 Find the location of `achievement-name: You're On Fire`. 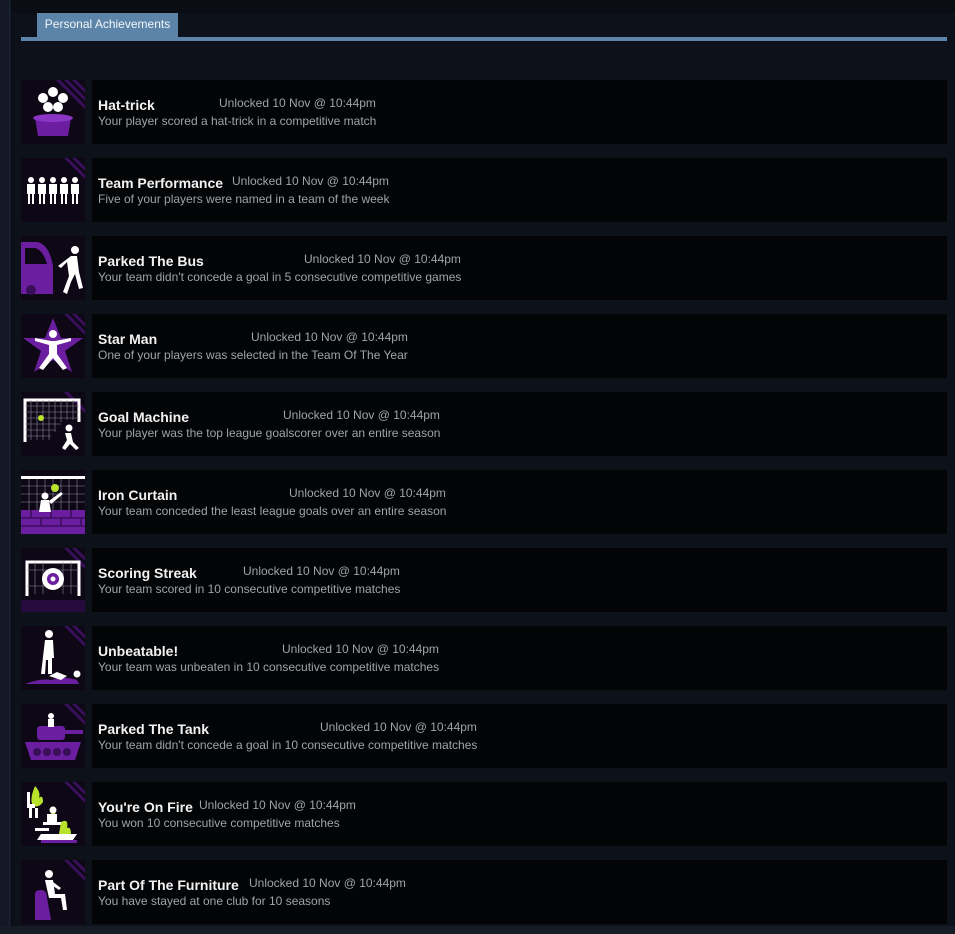

achievement-name: You're On Fire is located at coordinates (145, 807).